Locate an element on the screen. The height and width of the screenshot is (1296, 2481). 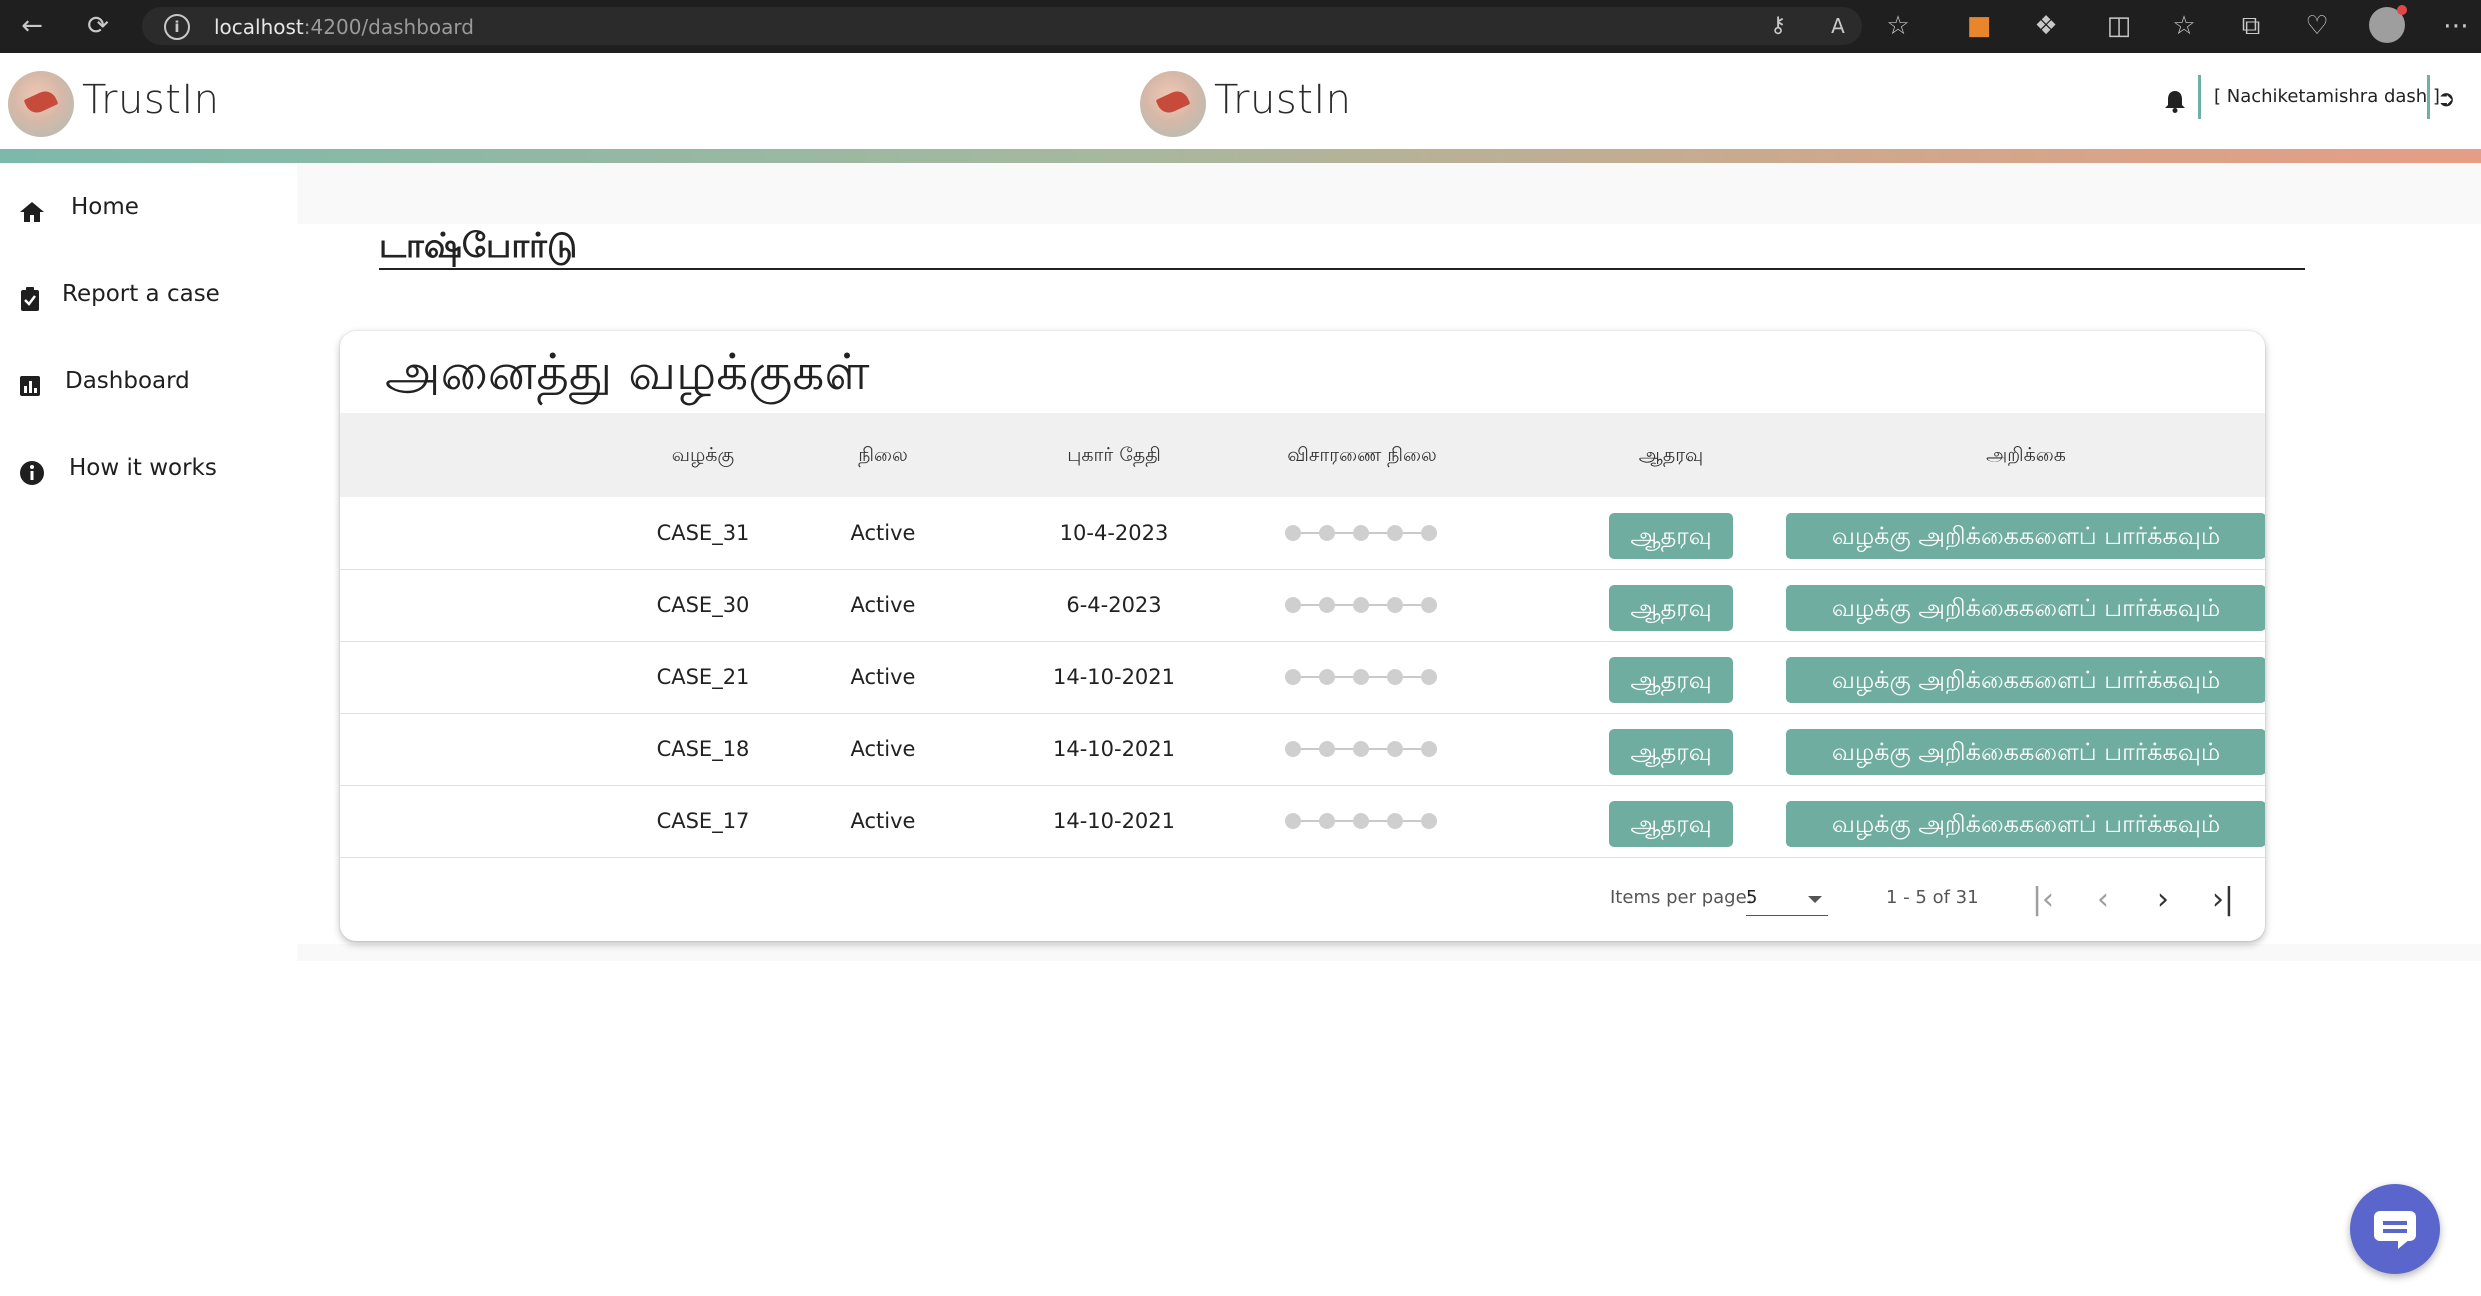
url-text: localhost:4200/dashboard is located at coordinates (344, 27).